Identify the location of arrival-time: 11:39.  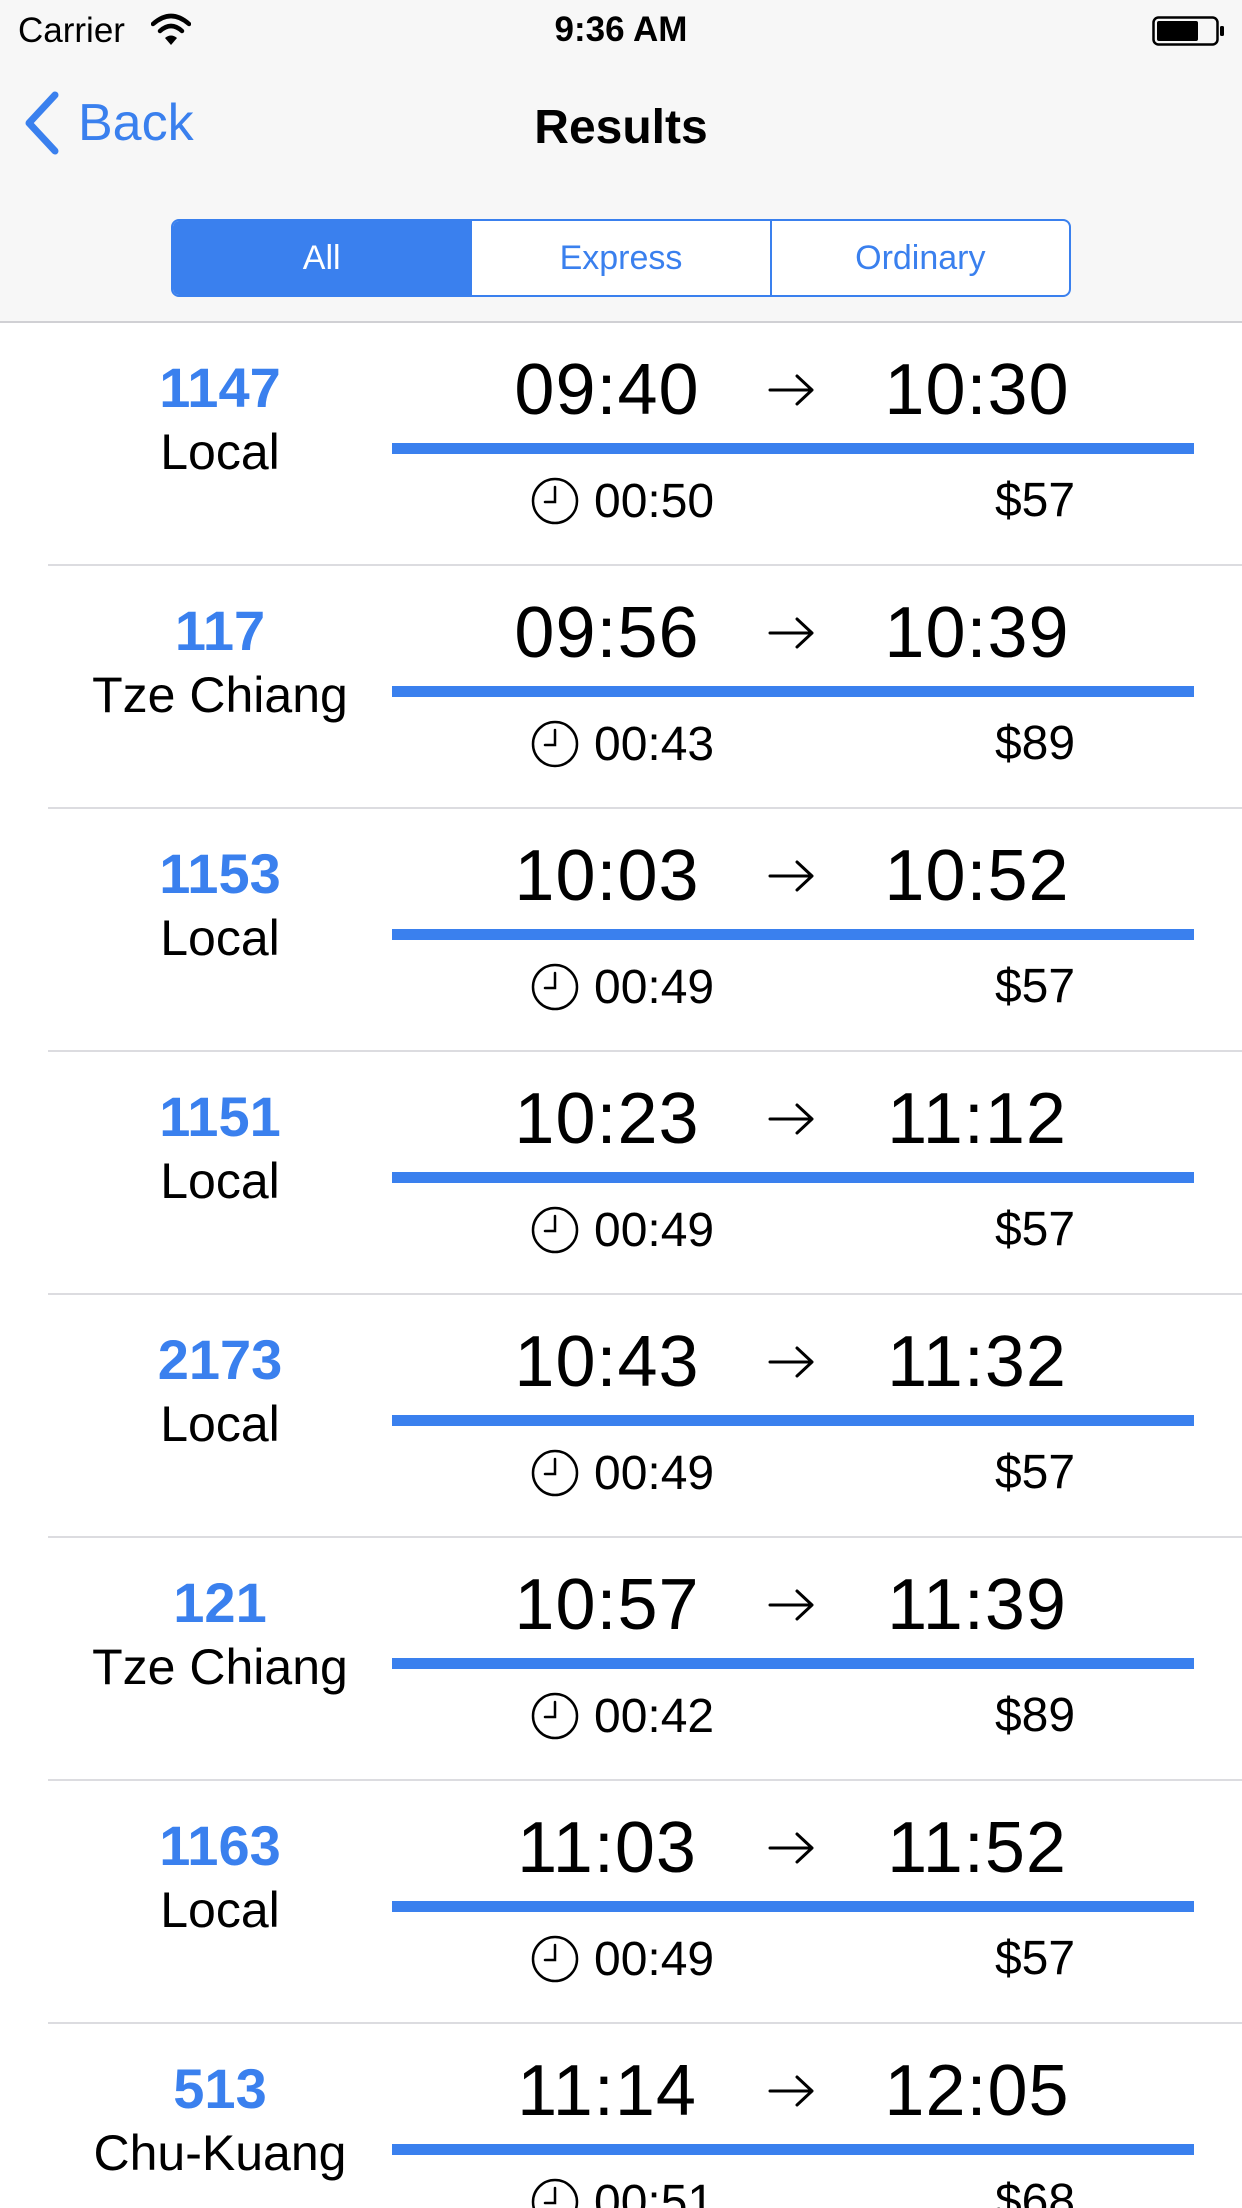
(977, 1605).